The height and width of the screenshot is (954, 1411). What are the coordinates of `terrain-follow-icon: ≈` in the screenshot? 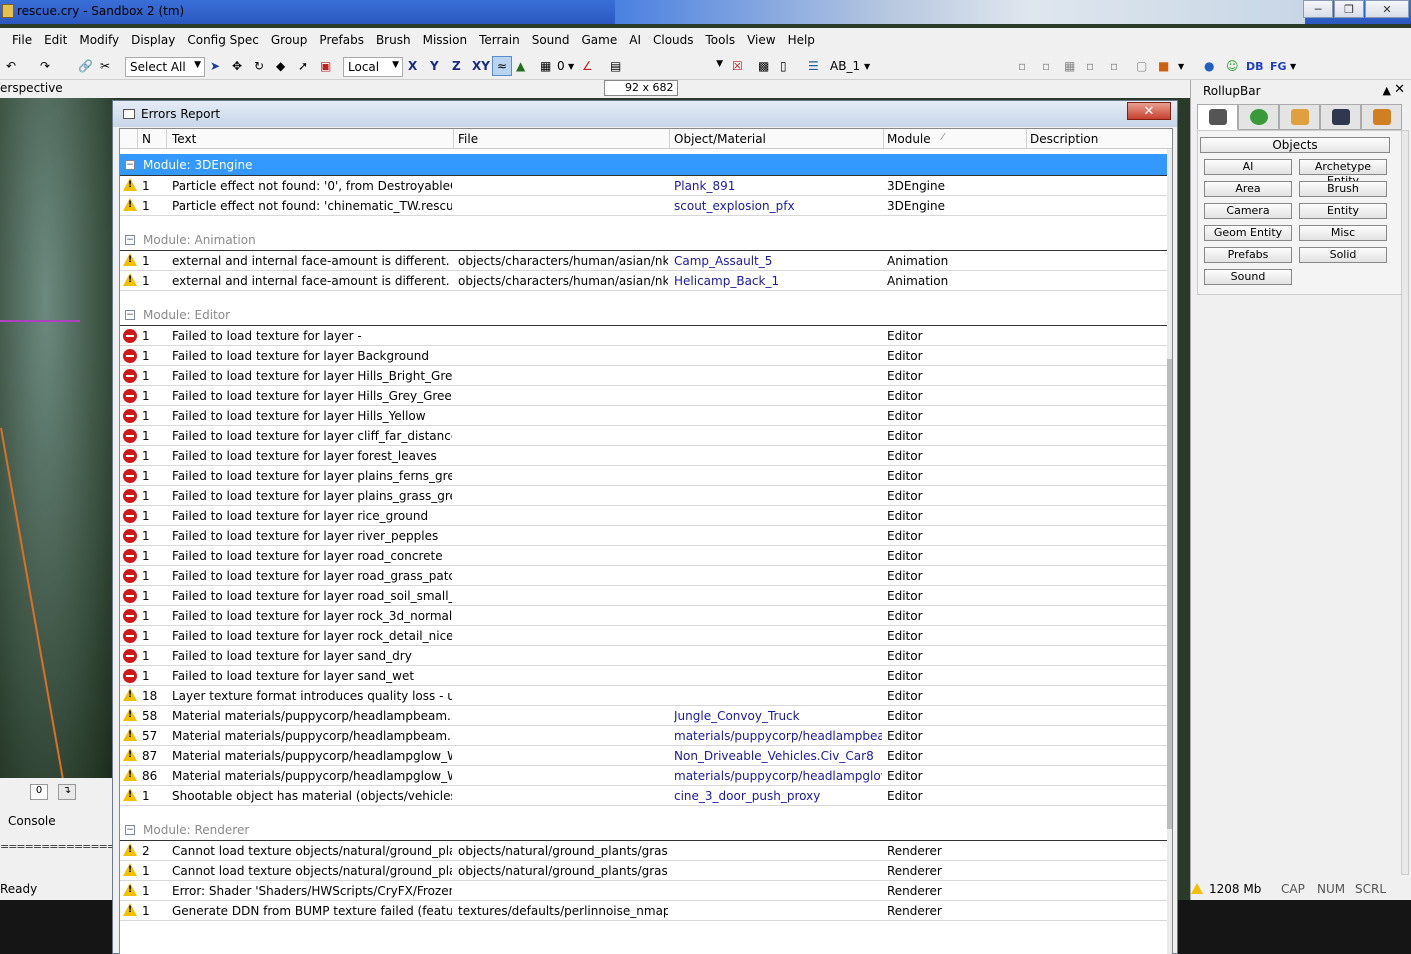 It's located at (502, 66).